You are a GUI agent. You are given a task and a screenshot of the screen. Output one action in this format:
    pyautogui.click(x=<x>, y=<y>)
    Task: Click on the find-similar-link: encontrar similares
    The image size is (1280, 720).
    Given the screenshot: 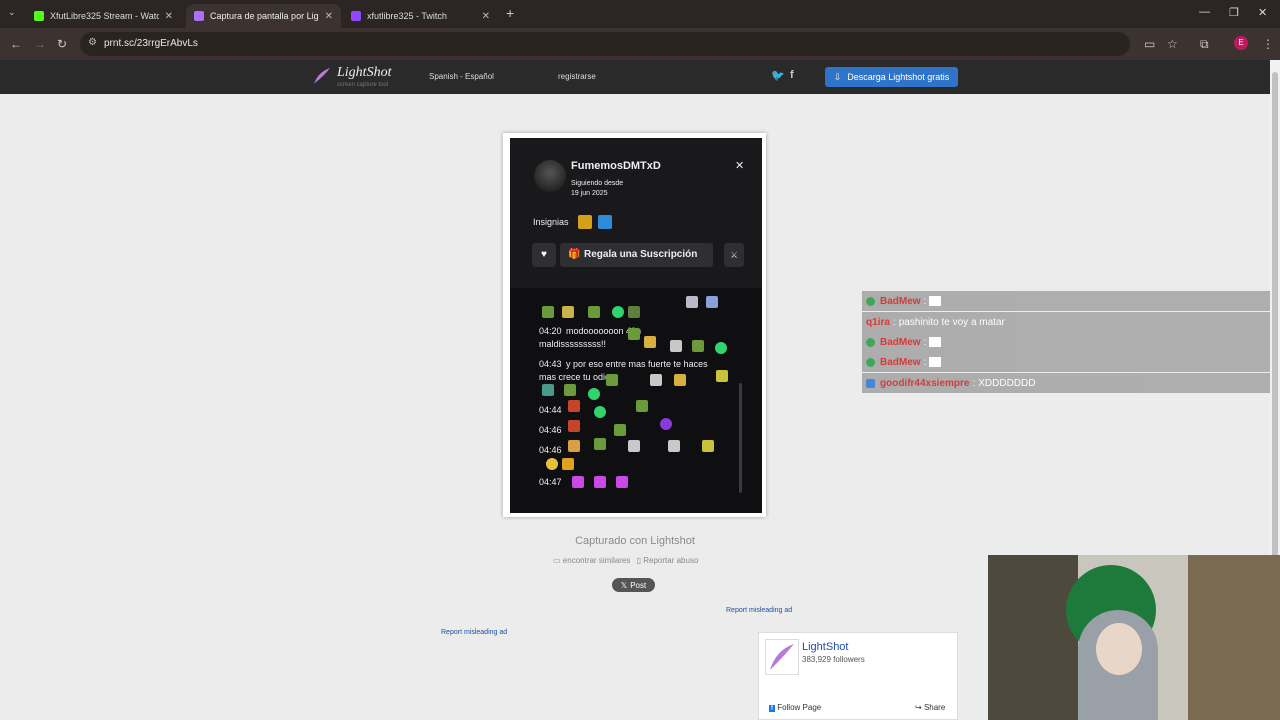 What is the action you would take?
    pyautogui.click(x=597, y=560)
    